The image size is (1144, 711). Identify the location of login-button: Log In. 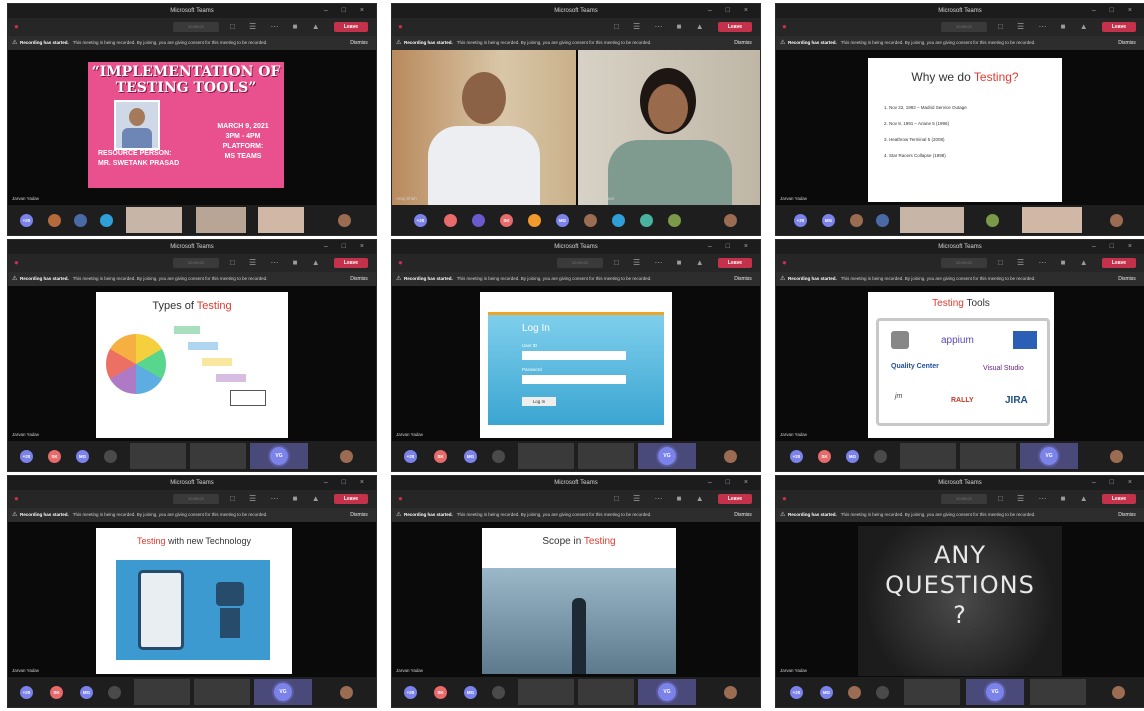
(539, 401).